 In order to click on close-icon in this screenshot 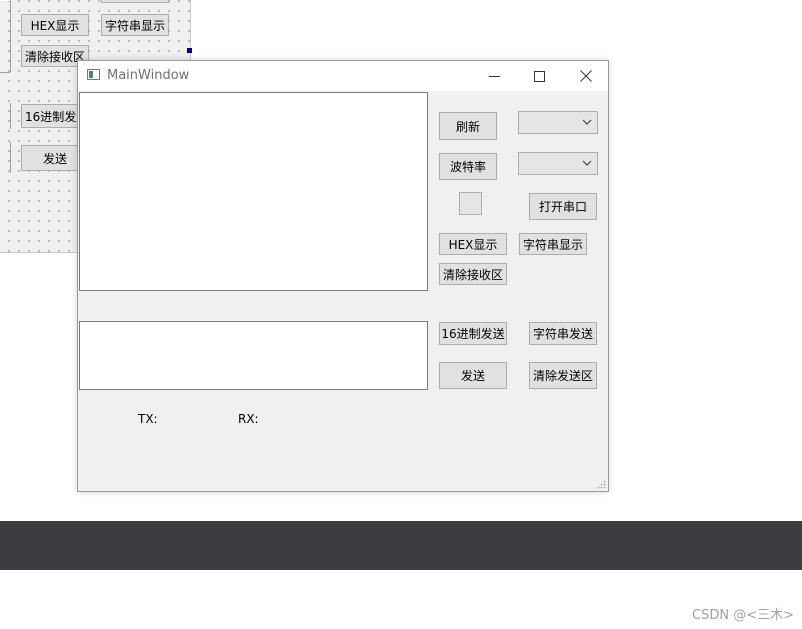, I will do `click(585, 76)`.